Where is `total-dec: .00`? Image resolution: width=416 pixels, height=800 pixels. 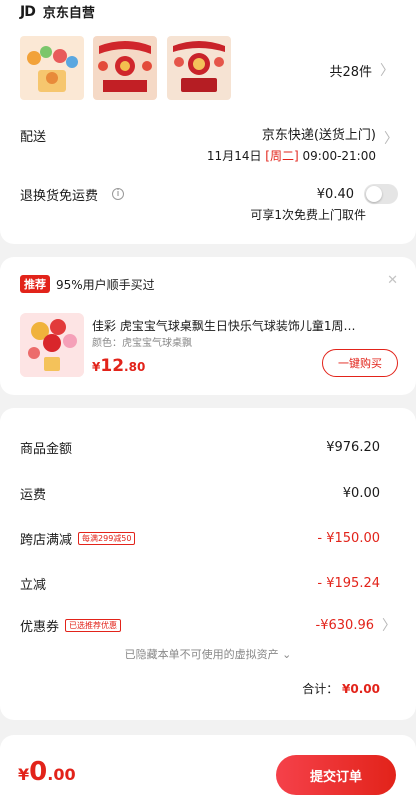
total-dec: .00 is located at coordinates (61, 774).